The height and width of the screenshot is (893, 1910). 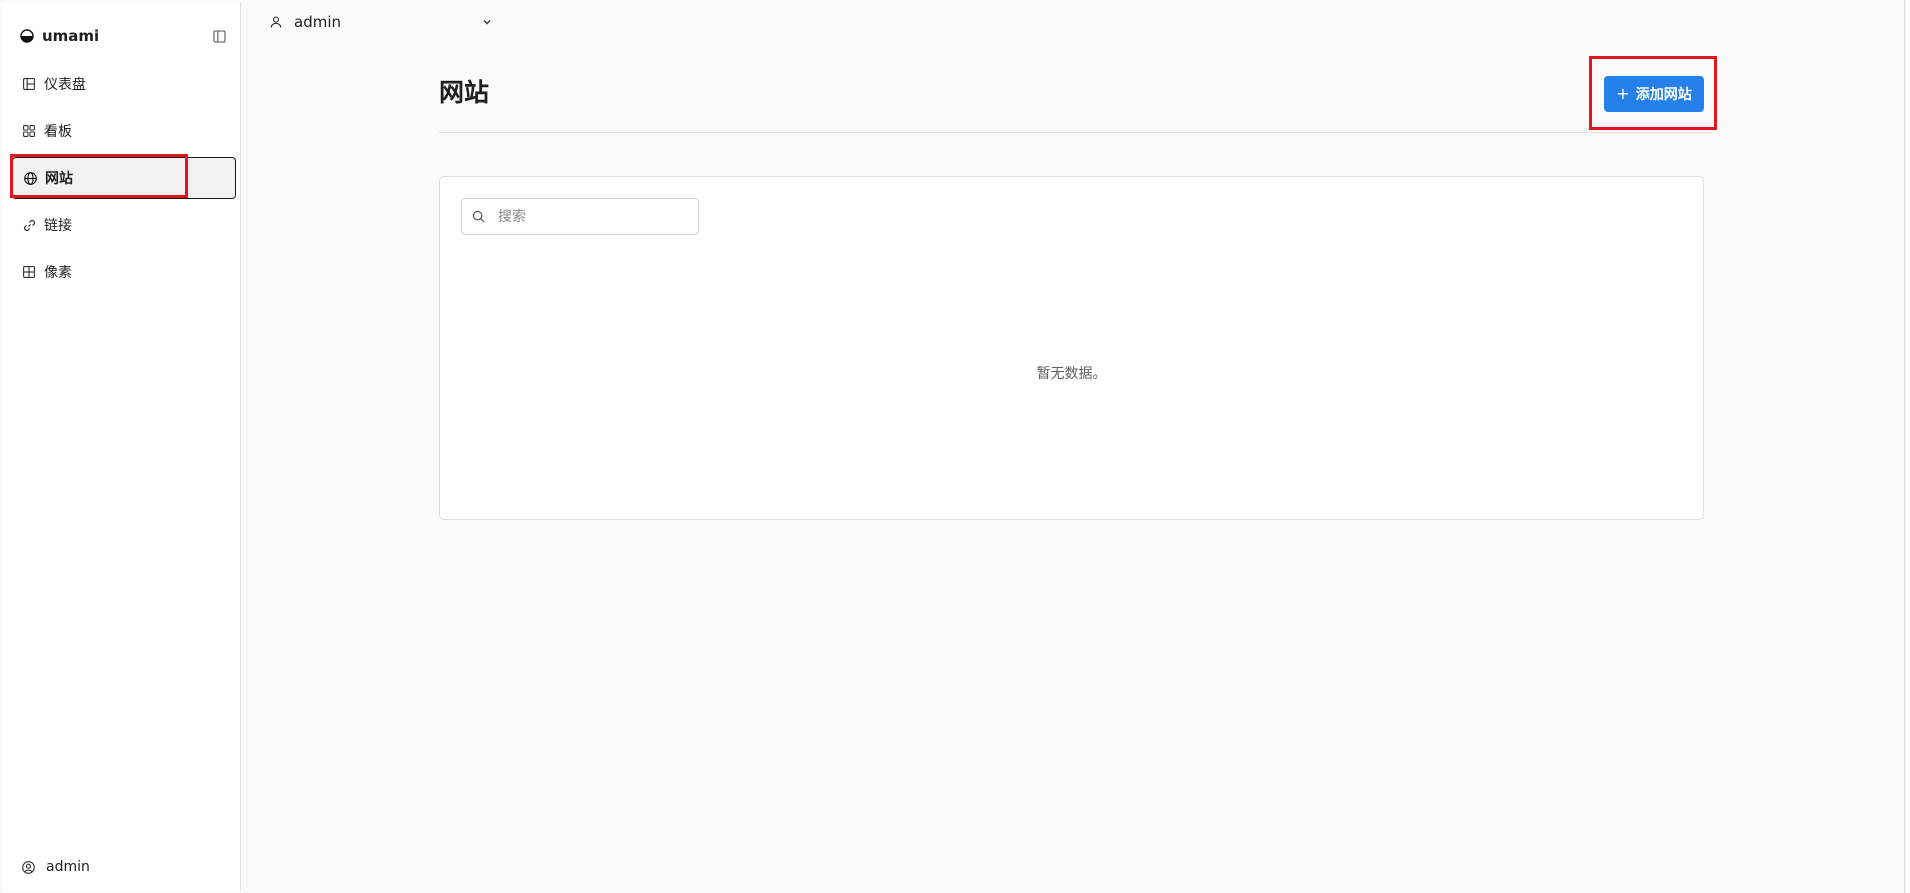 I want to click on sidebar-nav: 仪表盘 看板 网站 链接 像素, so click(x=123, y=180).